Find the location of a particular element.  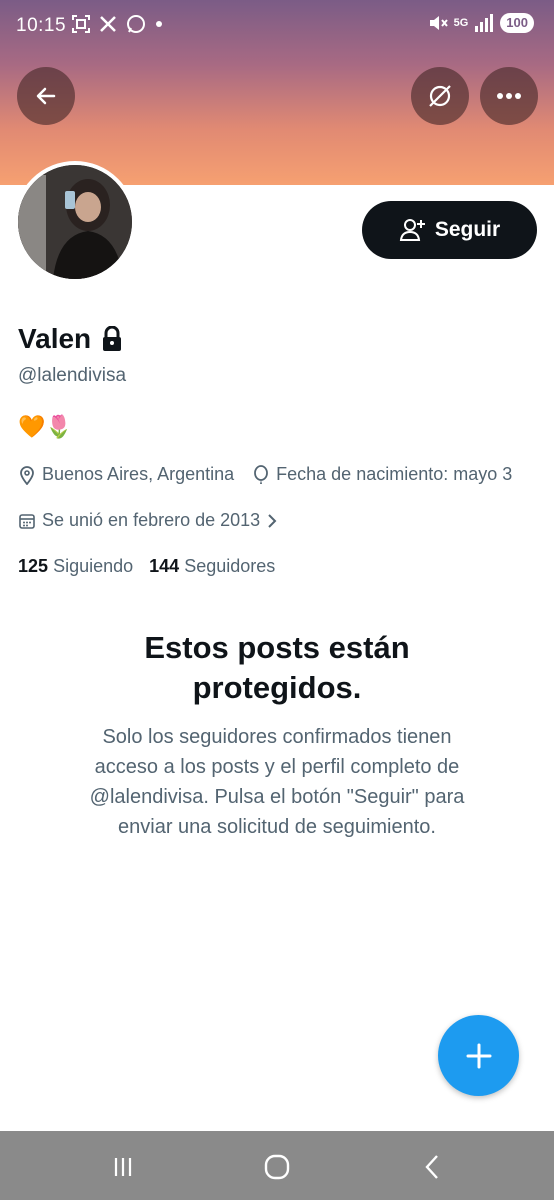

plus-icon is located at coordinates (478, 1055).